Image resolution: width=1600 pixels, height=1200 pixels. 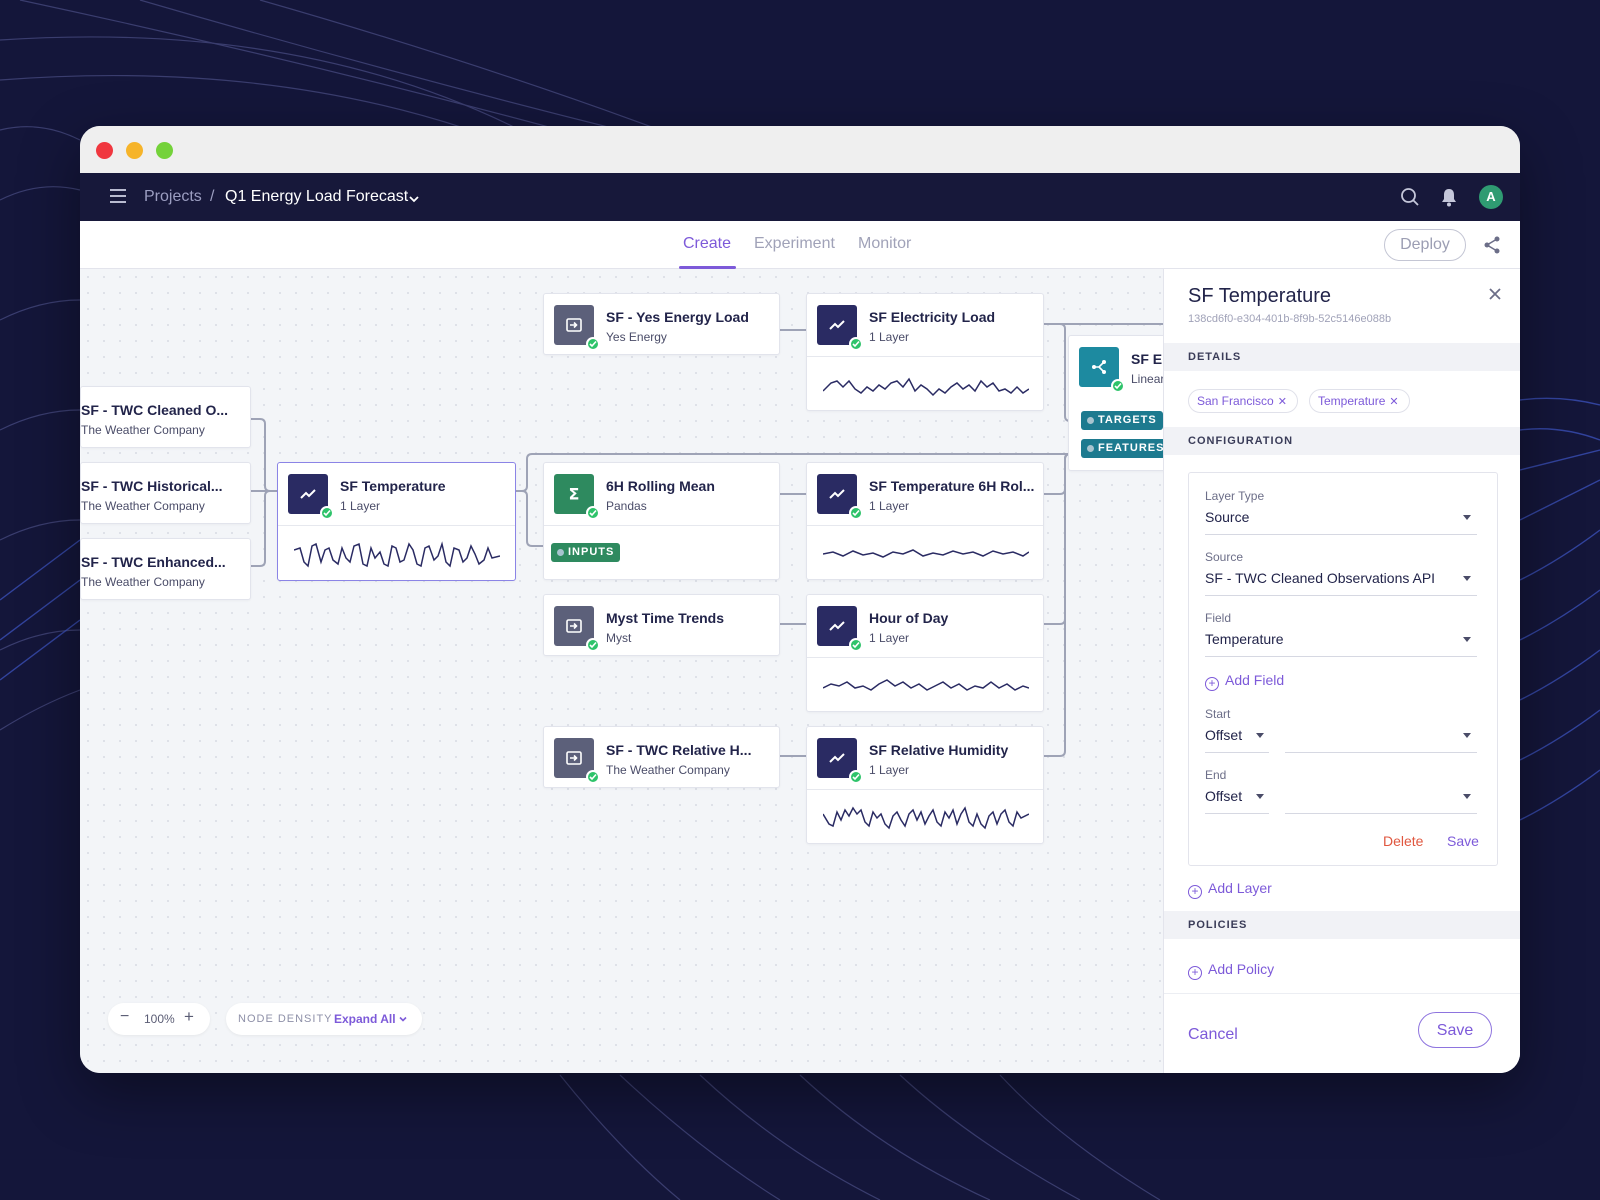 I want to click on node-title: SF Temperature, so click(x=393, y=486).